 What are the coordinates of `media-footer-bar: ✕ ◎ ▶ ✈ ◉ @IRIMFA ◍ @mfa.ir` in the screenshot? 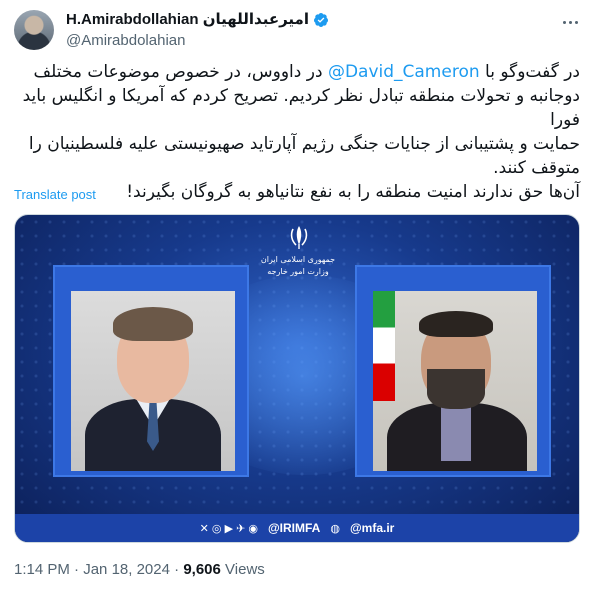 It's located at (297, 528).